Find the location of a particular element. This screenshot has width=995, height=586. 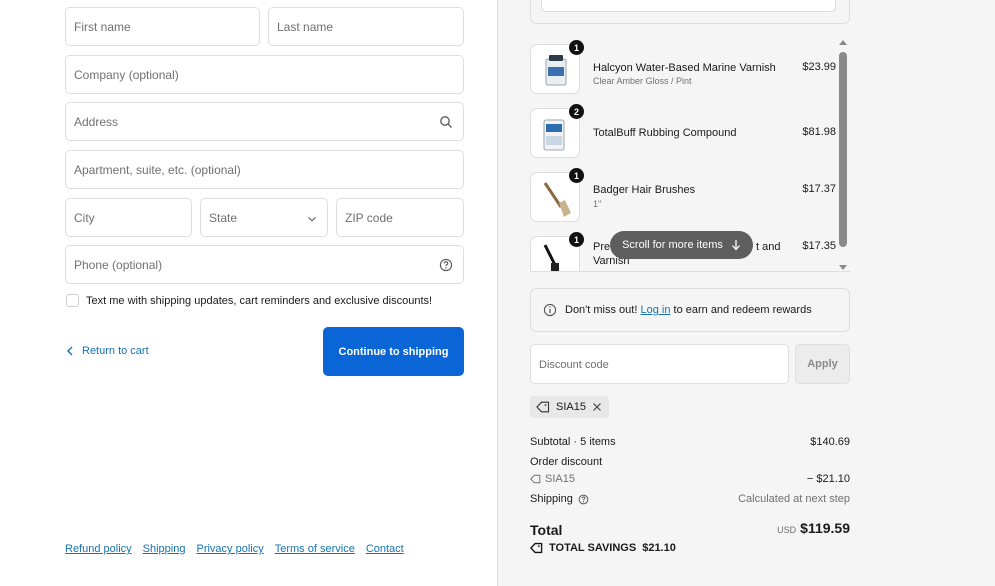

discount-code-placeholder: Discount code is located at coordinates (574, 365).